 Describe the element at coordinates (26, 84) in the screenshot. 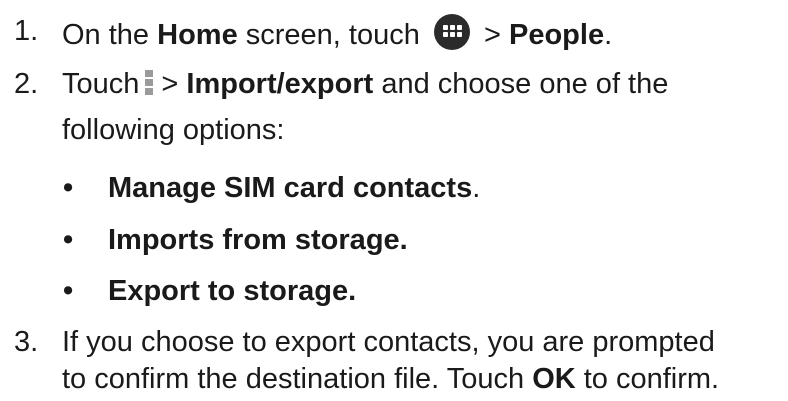

I see `step-number: 2.` at that location.